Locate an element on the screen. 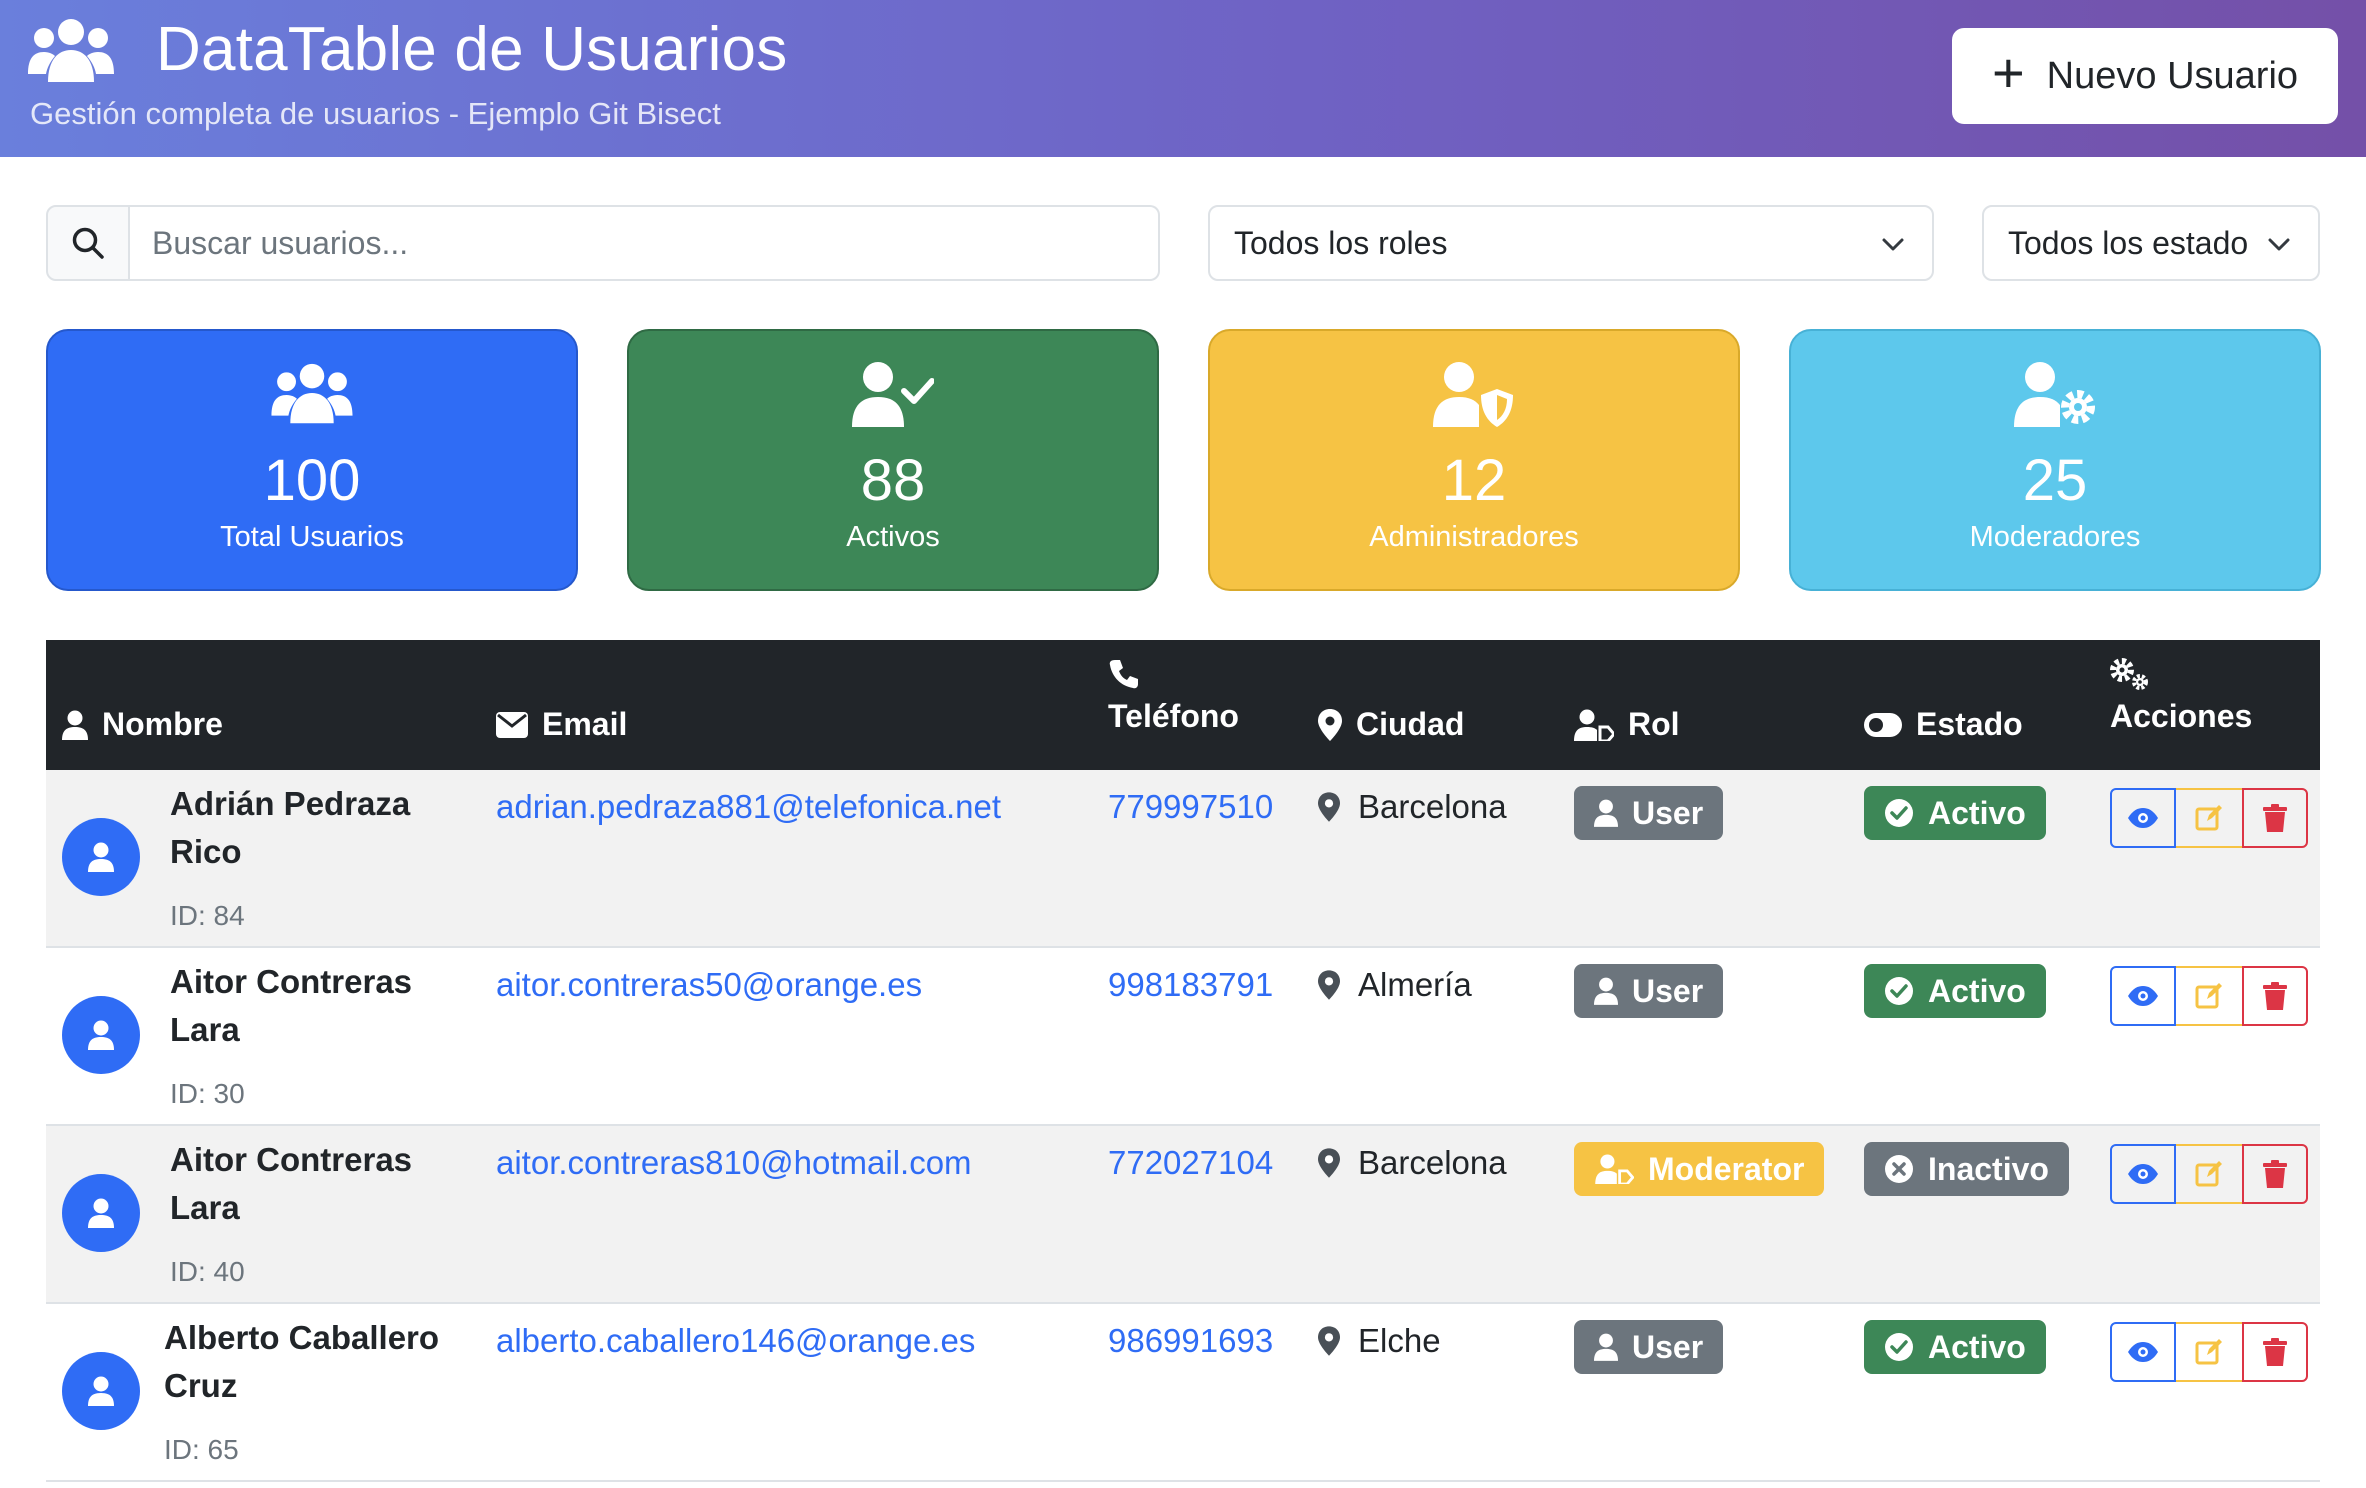  new-user-button: + Nuevo Usuario is located at coordinates (2145, 76).